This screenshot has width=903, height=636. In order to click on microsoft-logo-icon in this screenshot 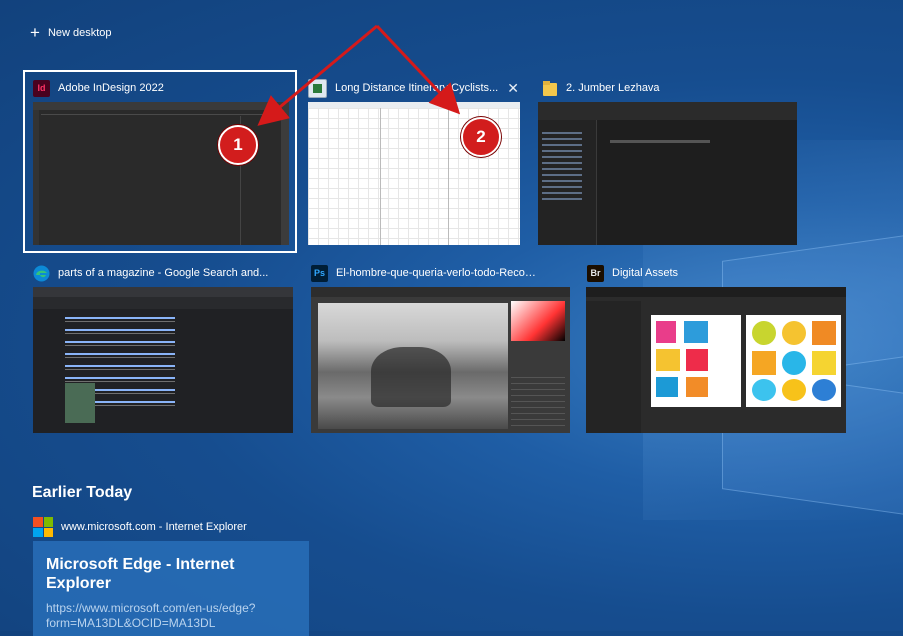, I will do `click(43, 527)`.